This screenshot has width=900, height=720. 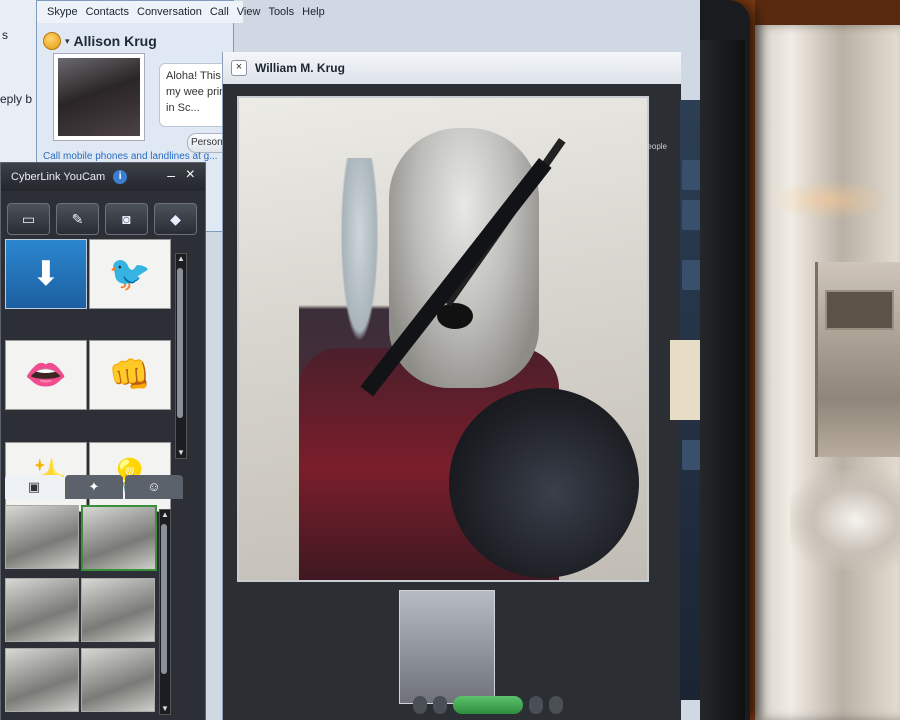 What do you see at coordinates (830, 200) in the screenshot?
I see `light-reflection` at bounding box center [830, 200].